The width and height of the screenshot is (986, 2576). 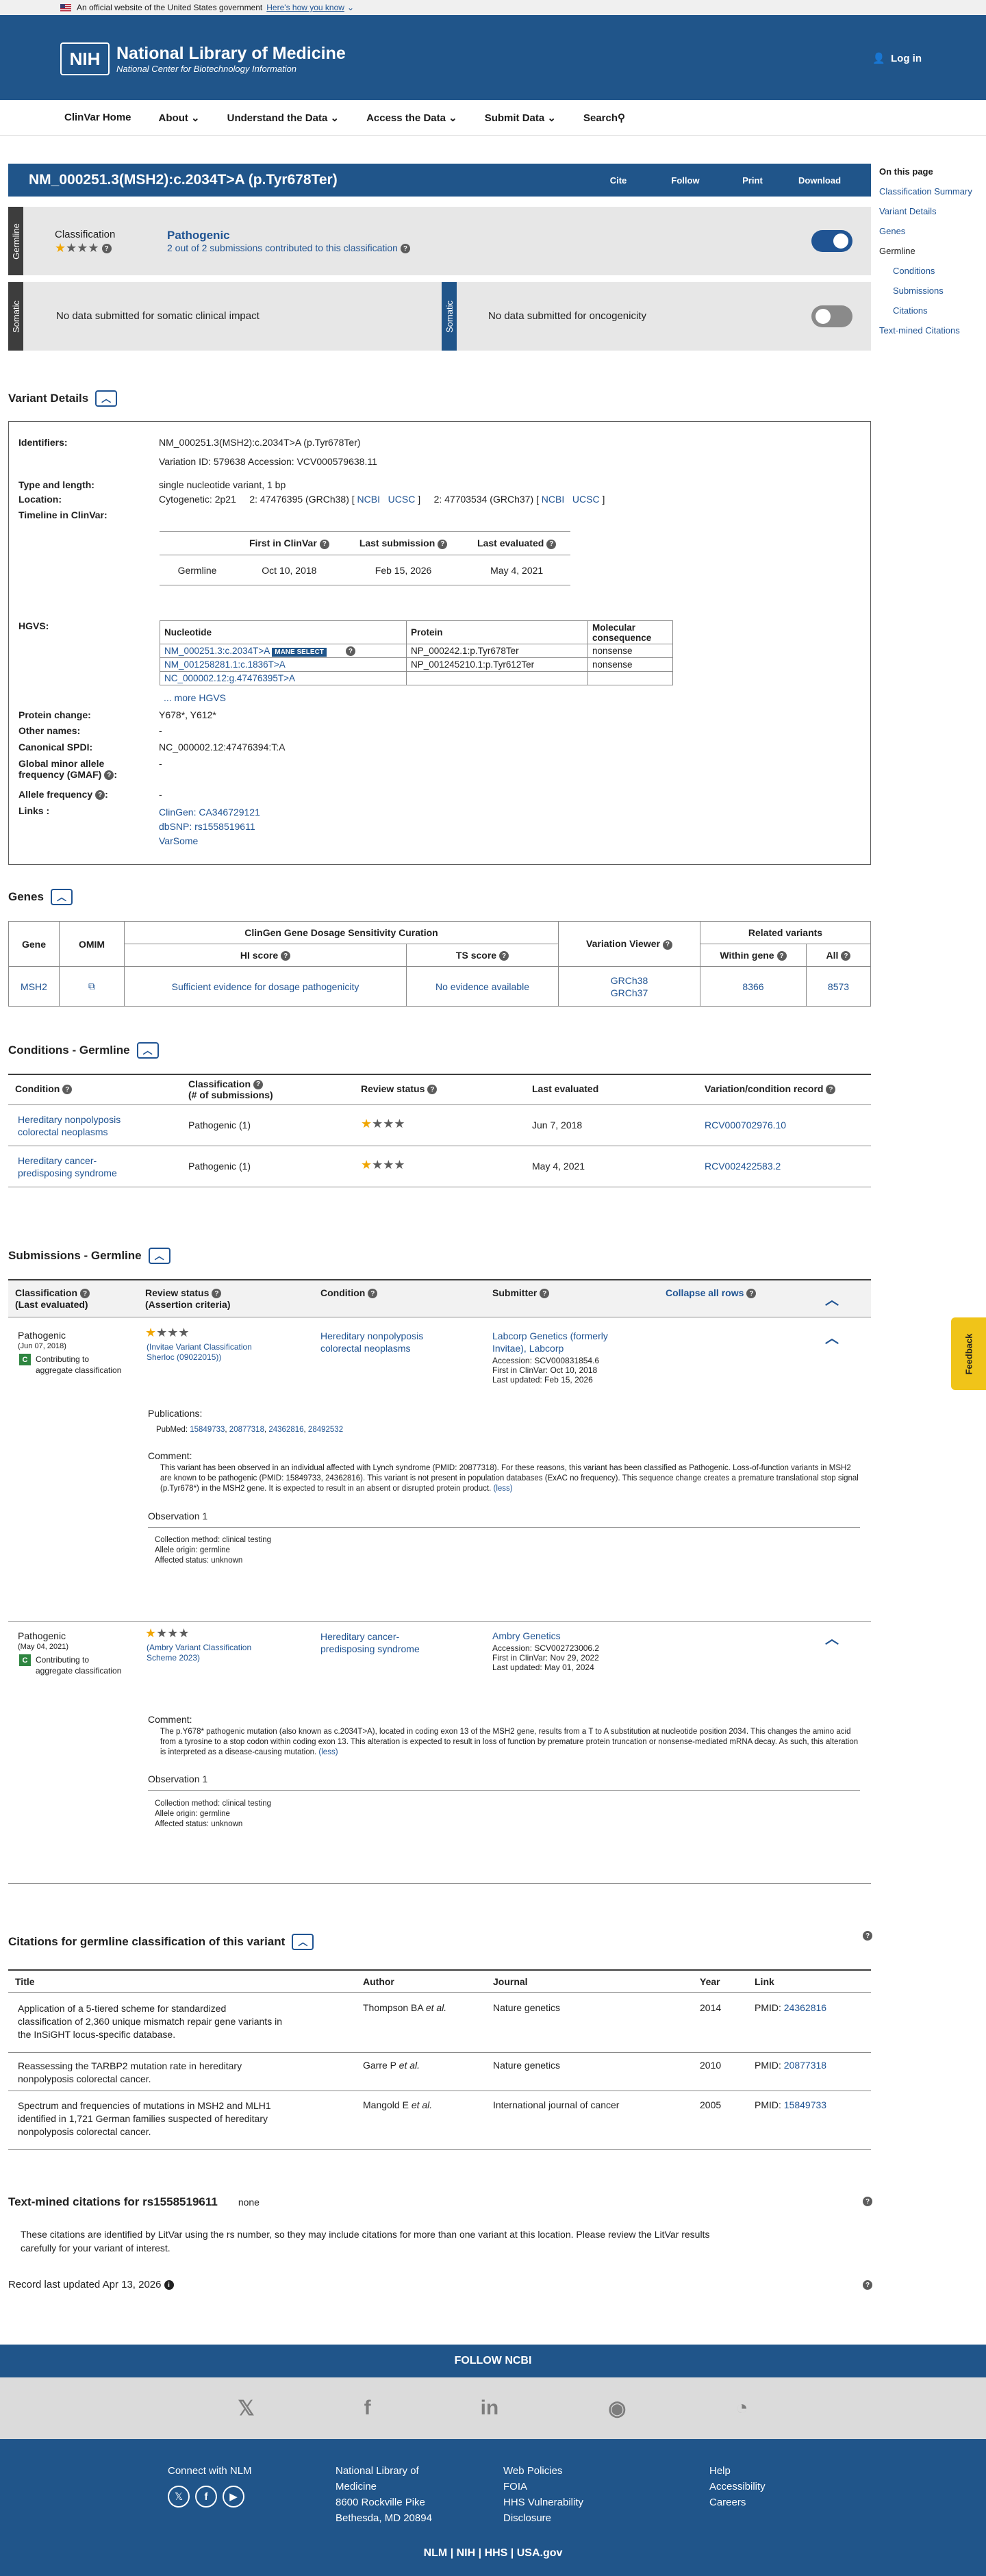 I want to click on nav-clinvar-home: ClinVar Home, so click(x=97, y=117).